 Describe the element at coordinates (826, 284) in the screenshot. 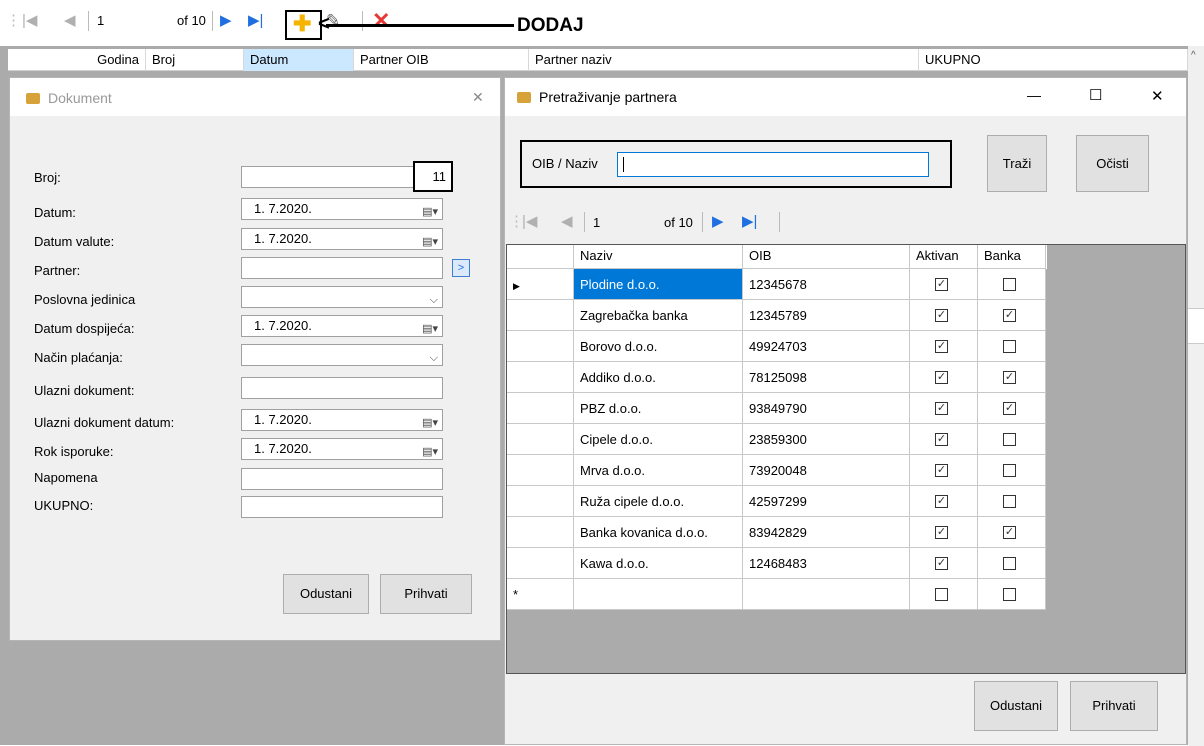

I see `cell-oib: 12345678` at that location.